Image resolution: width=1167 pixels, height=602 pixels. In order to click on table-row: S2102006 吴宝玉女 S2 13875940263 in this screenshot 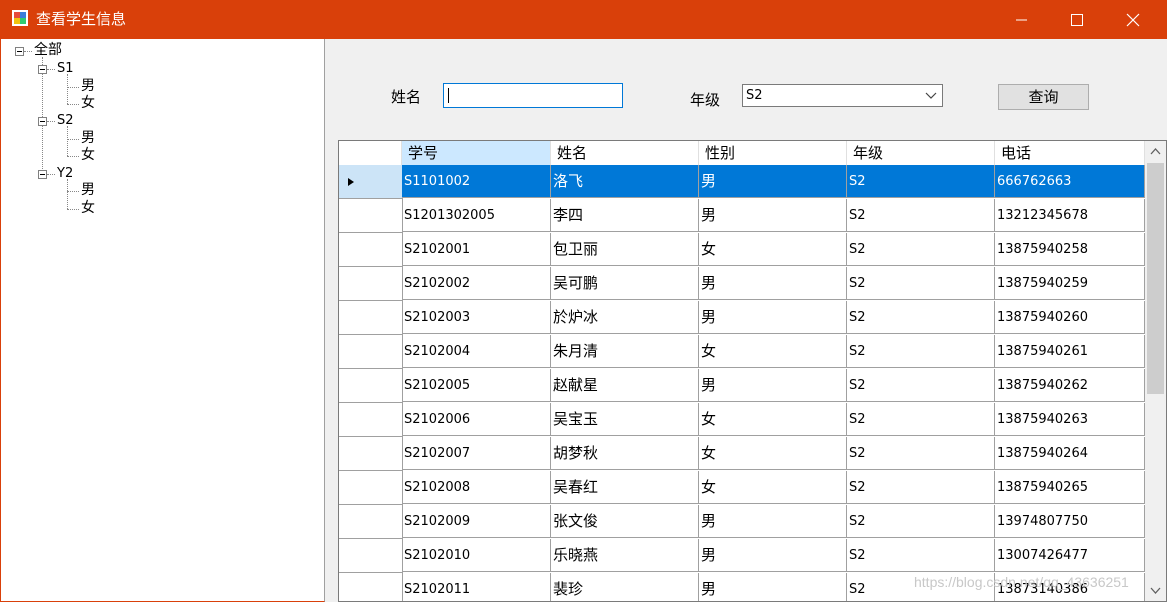, I will do `click(742, 420)`.